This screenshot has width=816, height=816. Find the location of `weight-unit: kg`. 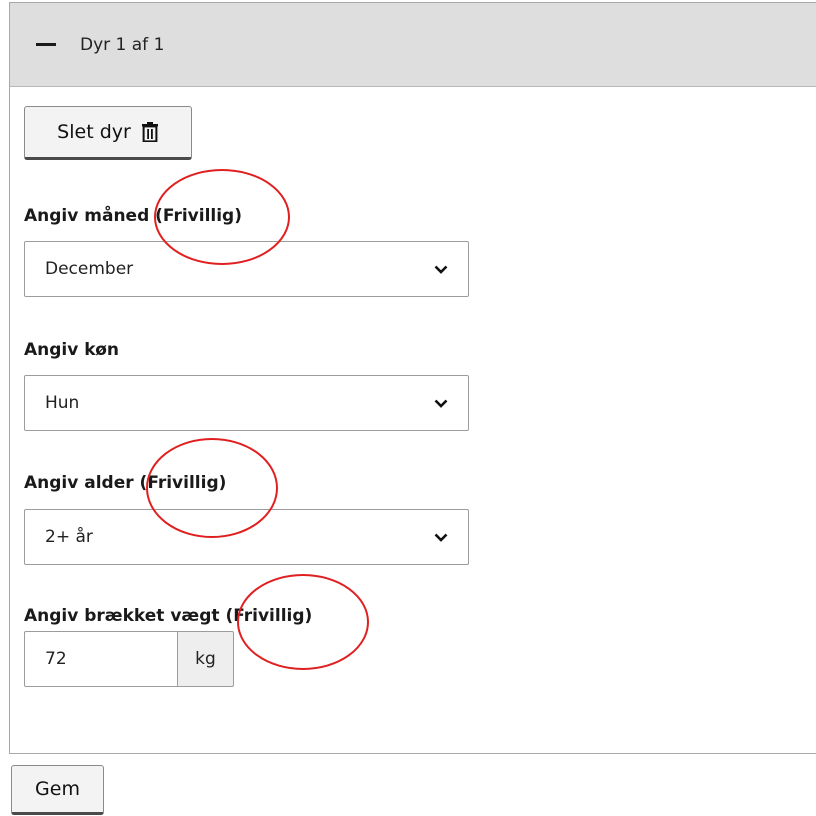

weight-unit: kg is located at coordinates (205, 659).